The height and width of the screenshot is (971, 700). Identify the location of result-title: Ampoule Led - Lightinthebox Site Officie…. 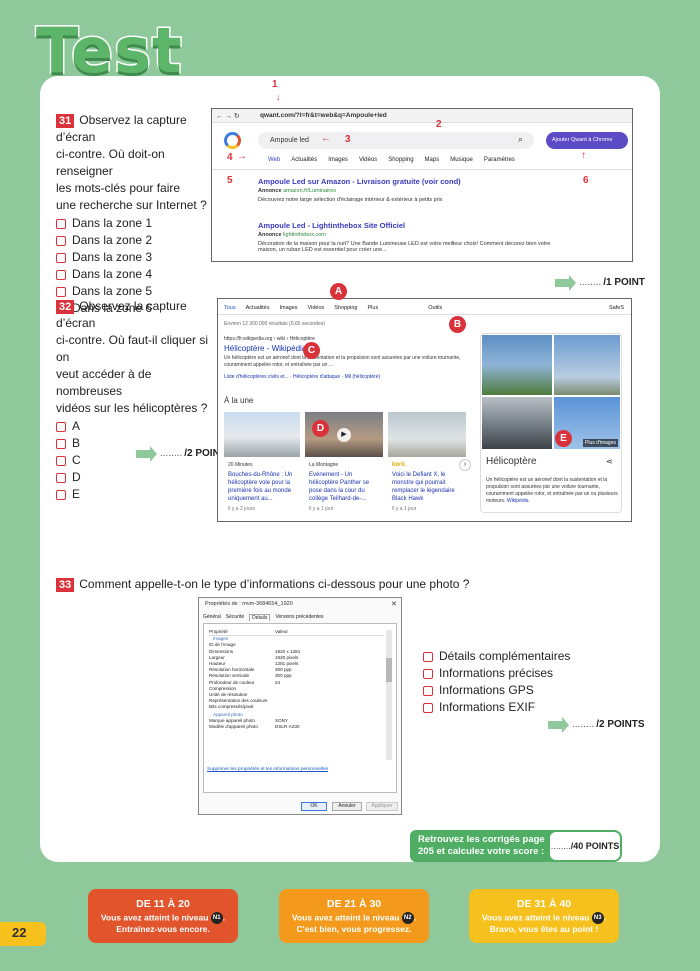
(331, 225).